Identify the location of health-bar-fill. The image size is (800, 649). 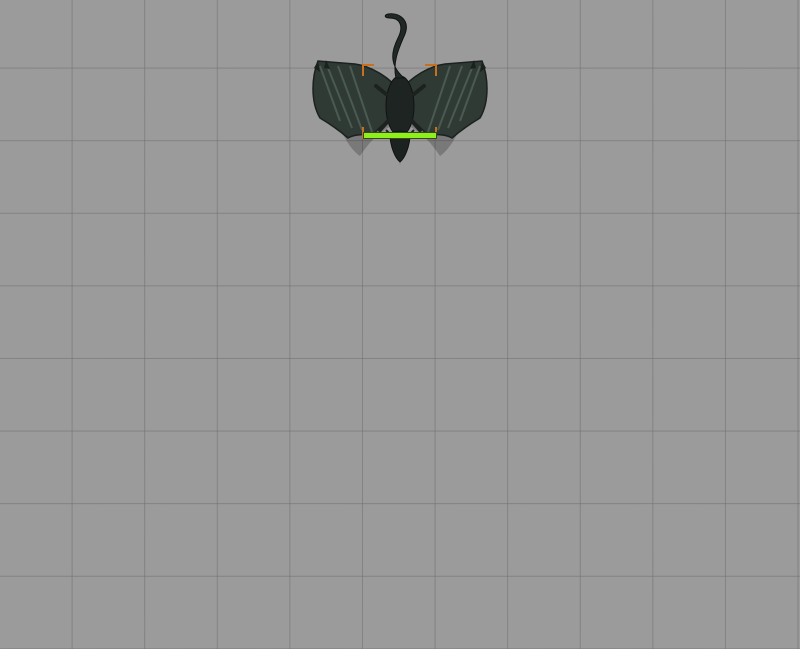
(400, 135).